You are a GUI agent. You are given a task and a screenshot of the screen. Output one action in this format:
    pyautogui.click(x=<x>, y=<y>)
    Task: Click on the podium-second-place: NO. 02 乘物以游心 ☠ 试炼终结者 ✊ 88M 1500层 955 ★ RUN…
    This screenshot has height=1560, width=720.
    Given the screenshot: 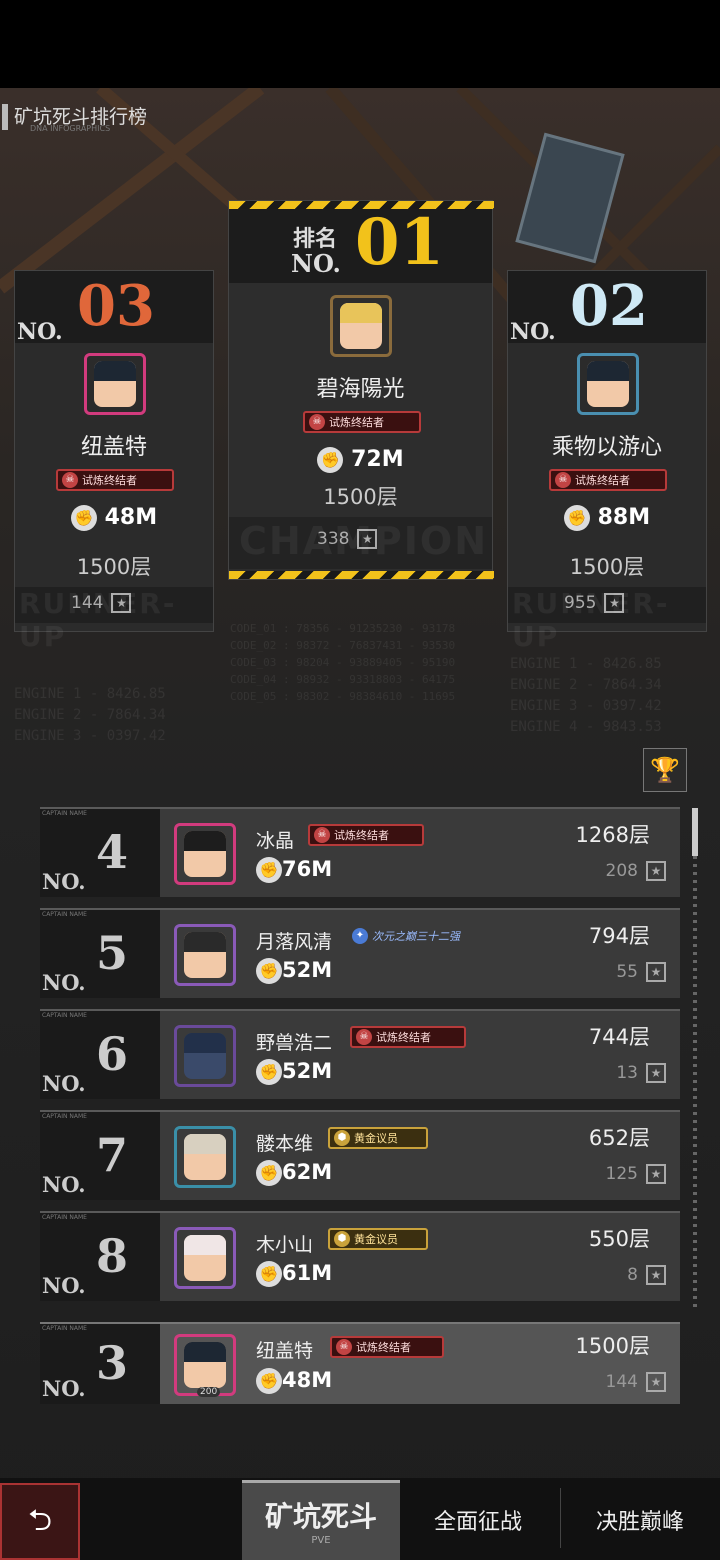 What is the action you would take?
    pyautogui.click(x=607, y=461)
    